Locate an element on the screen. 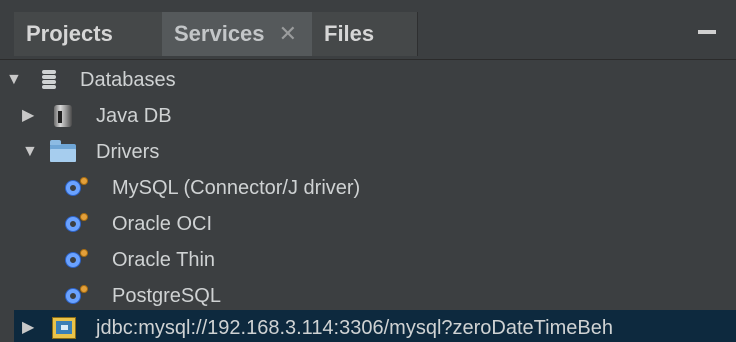 Image resolution: width=736 pixels, height=342 pixels. java-db-icon is located at coordinates (65, 116).